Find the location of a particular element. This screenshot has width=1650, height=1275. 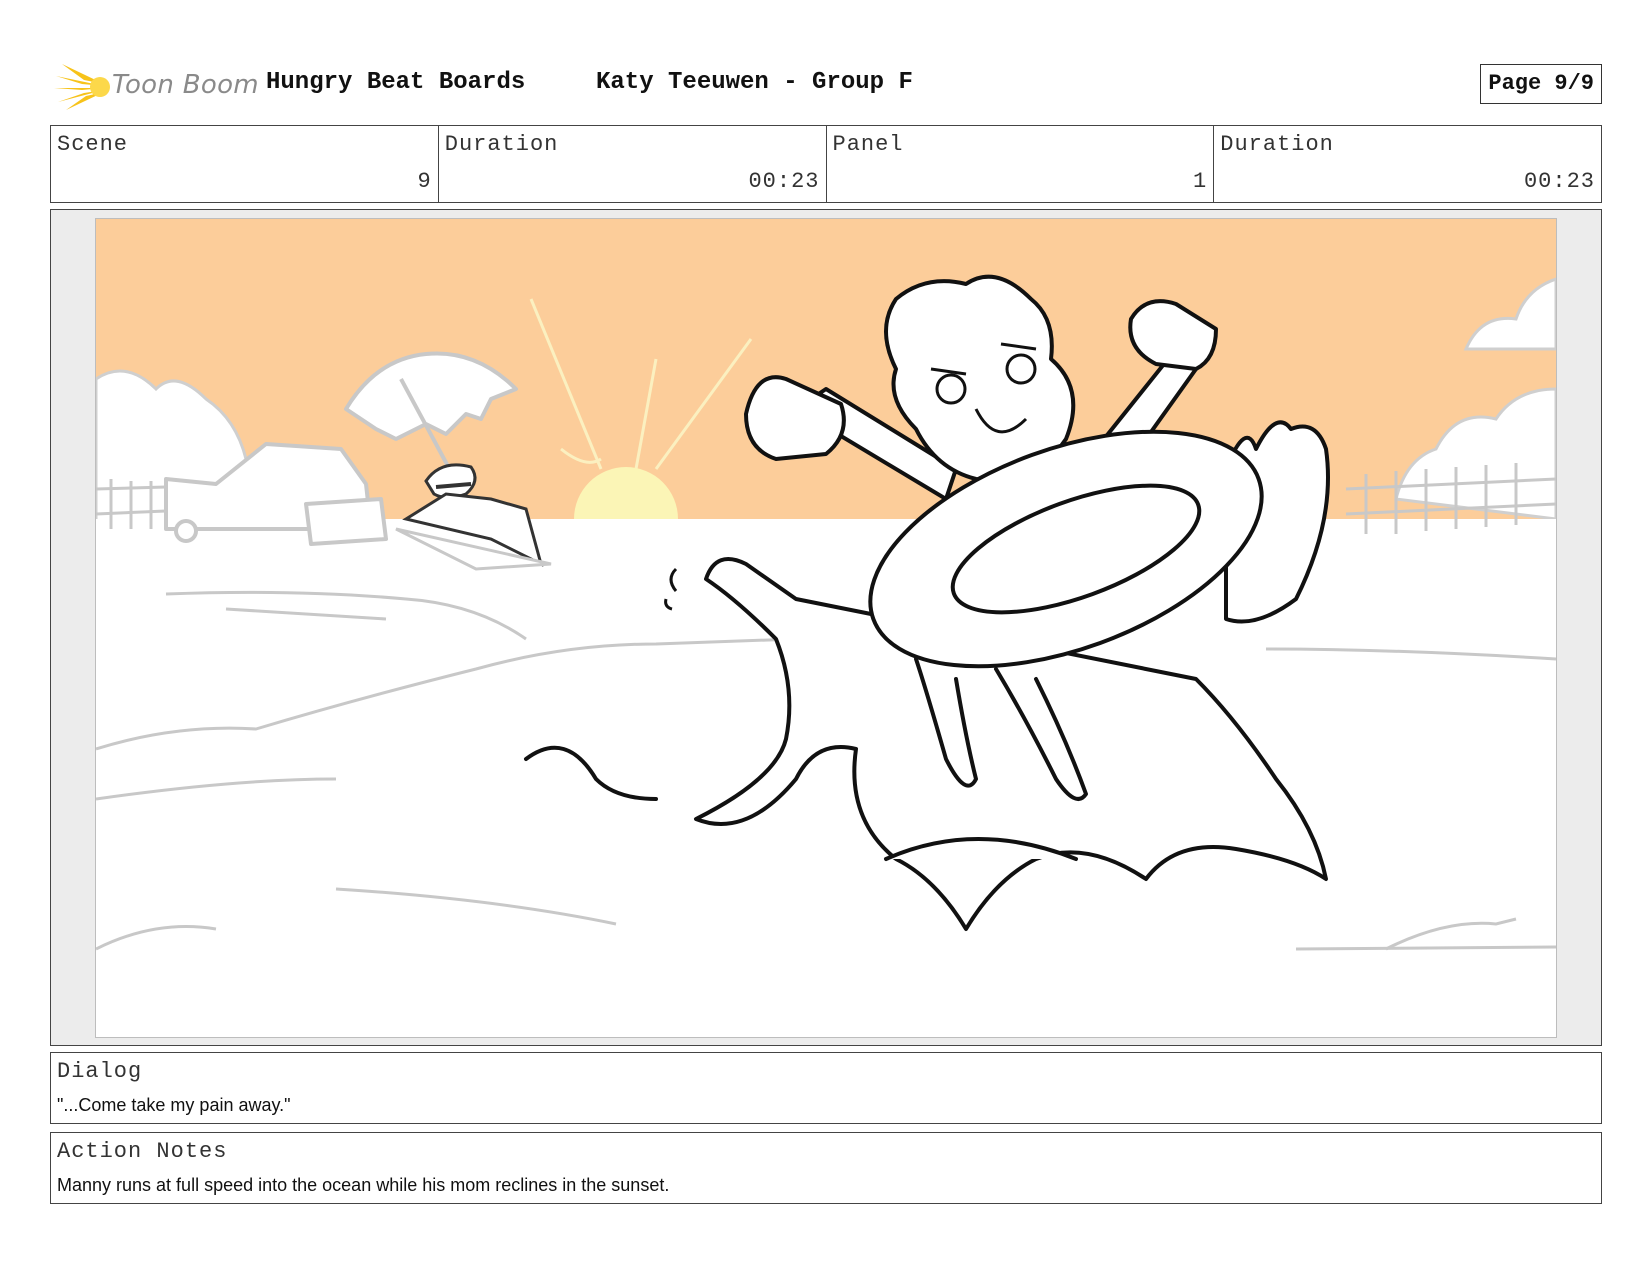

panel-duration-cell: Duration 00:23 is located at coordinates (1407, 164).